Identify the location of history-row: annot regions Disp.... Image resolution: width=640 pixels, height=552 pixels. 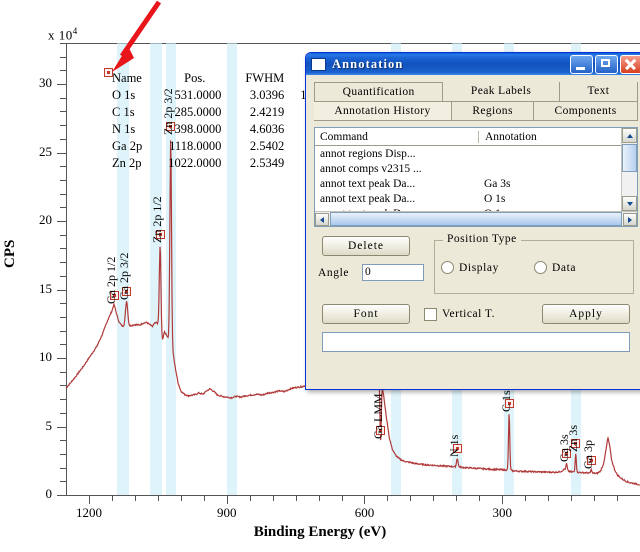
(476, 153).